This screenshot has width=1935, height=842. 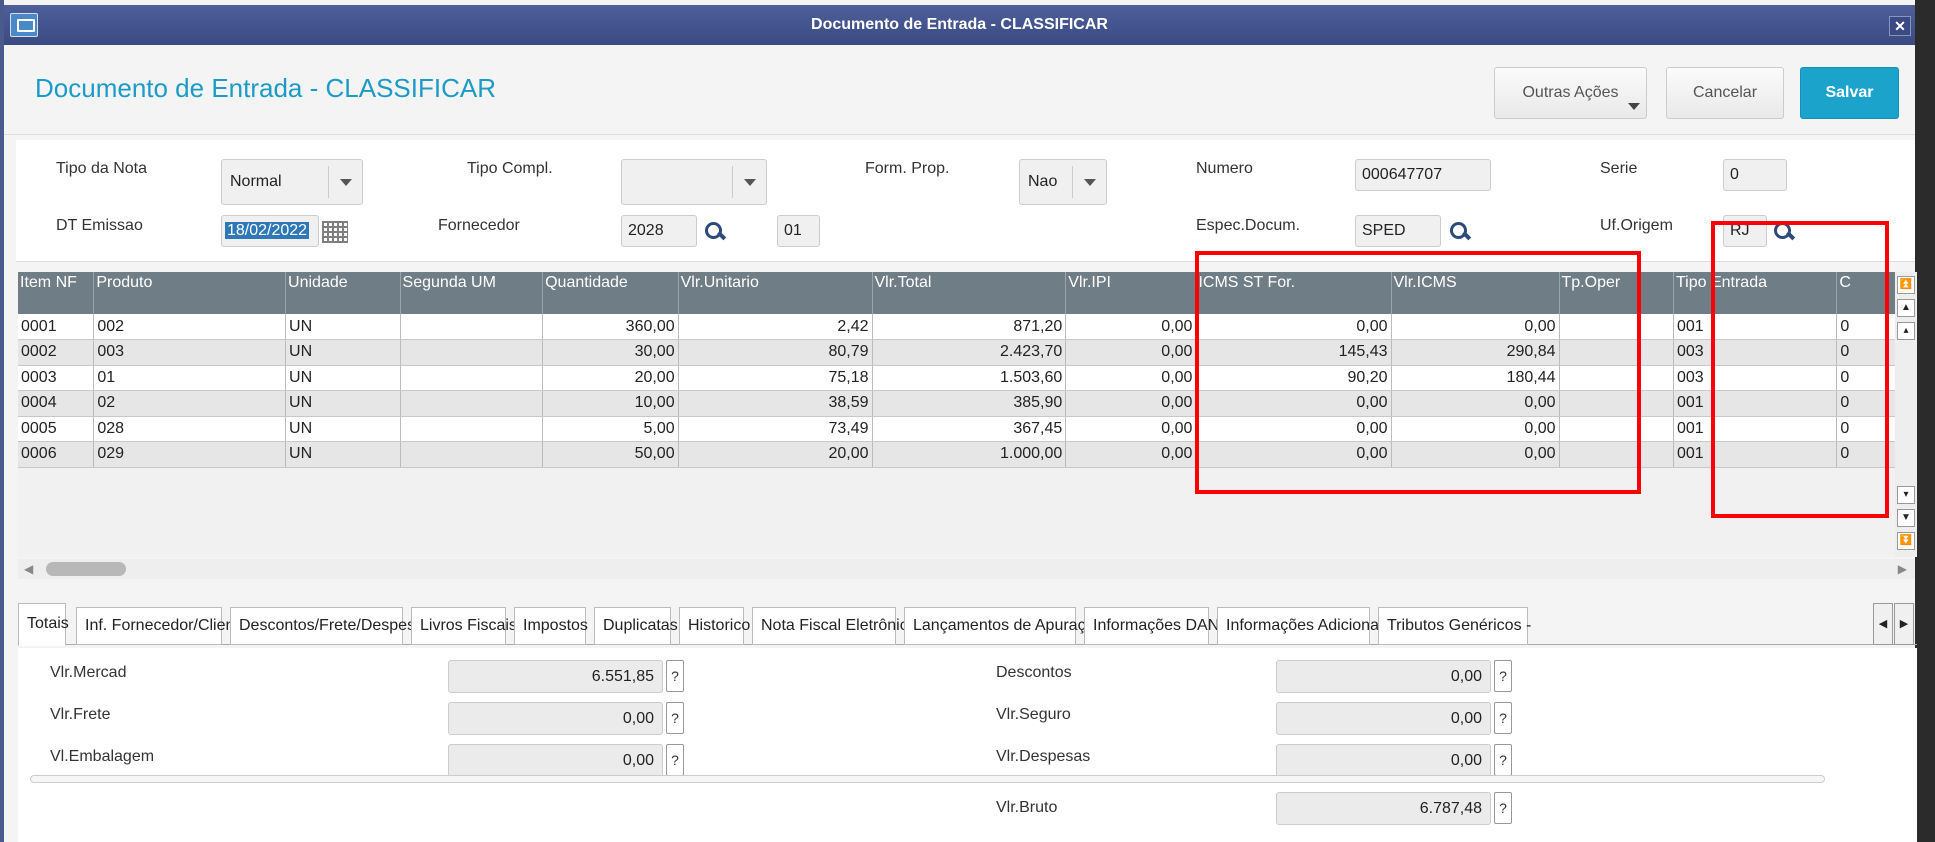 What do you see at coordinates (636, 626) in the screenshot?
I see `tab-duplicatas: Duplicatas` at bounding box center [636, 626].